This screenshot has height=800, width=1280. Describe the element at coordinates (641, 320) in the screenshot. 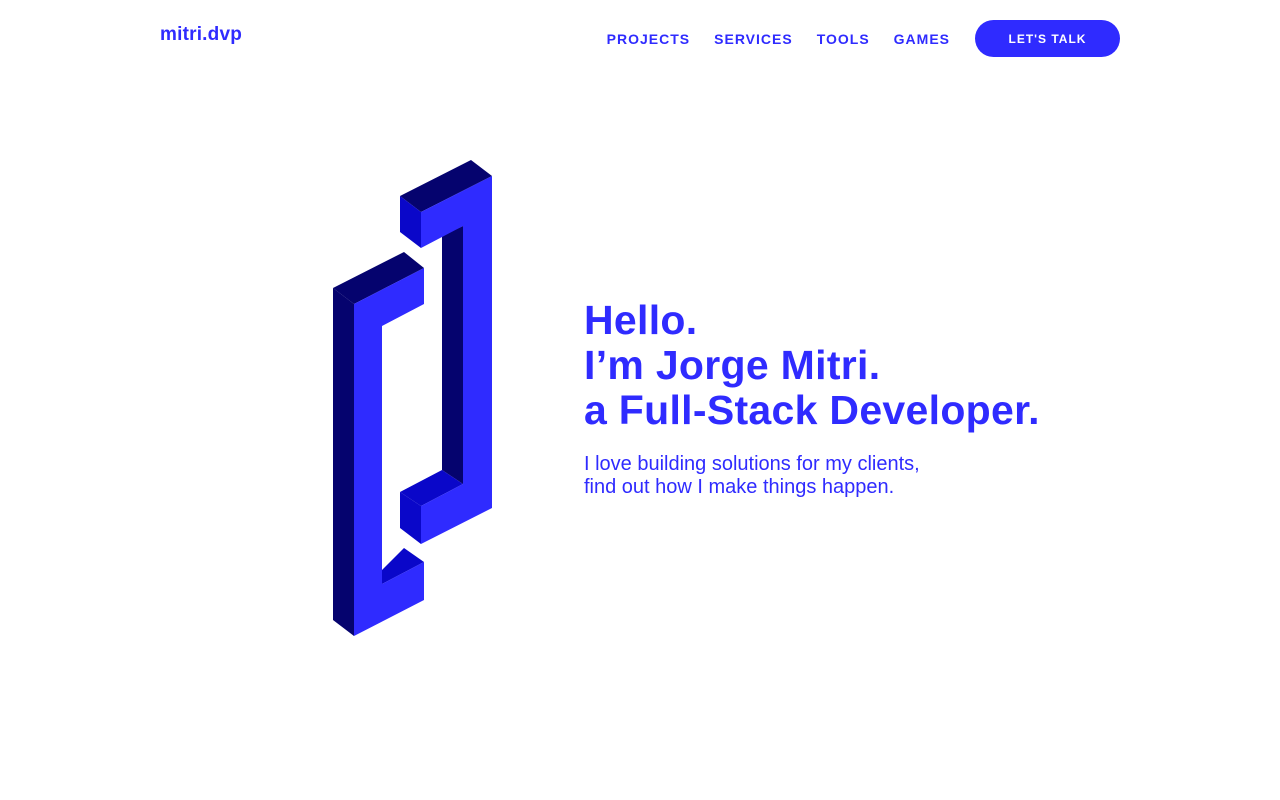

I see `headline-line-greeting: Hello.` at that location.